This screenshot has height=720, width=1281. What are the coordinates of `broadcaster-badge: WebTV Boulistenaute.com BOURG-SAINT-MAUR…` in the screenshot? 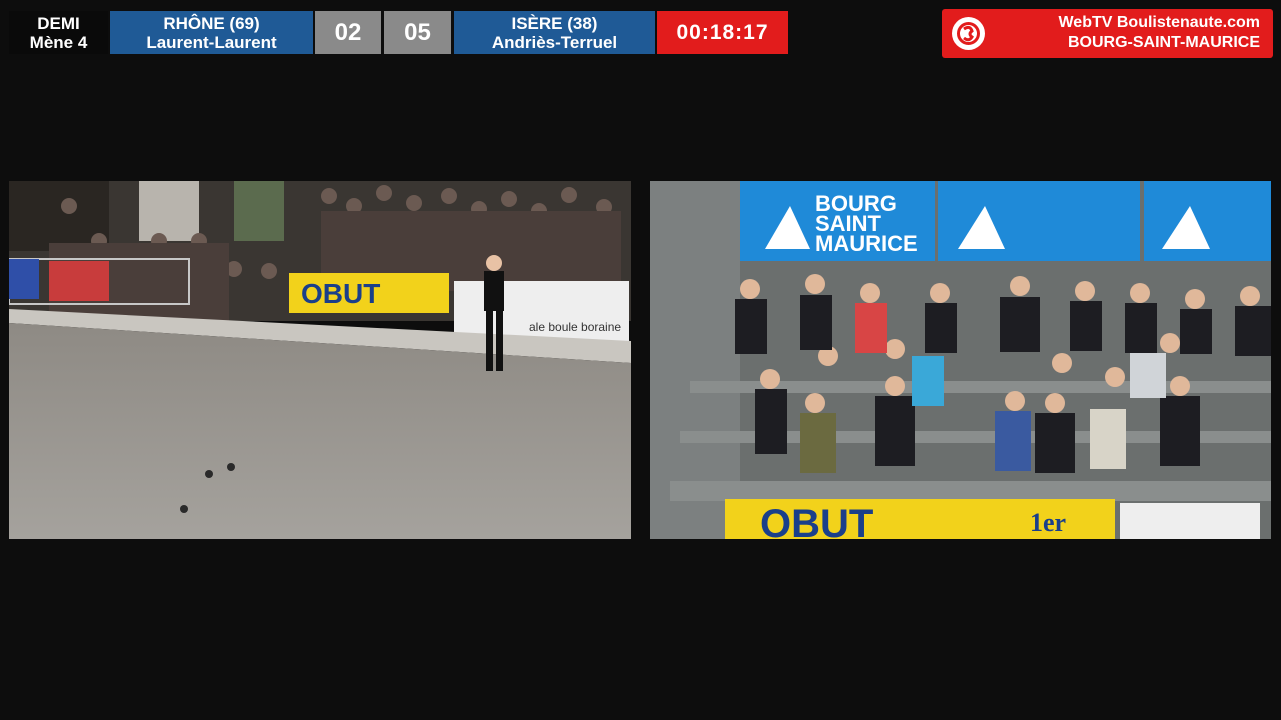 It's located at (1107, 33).